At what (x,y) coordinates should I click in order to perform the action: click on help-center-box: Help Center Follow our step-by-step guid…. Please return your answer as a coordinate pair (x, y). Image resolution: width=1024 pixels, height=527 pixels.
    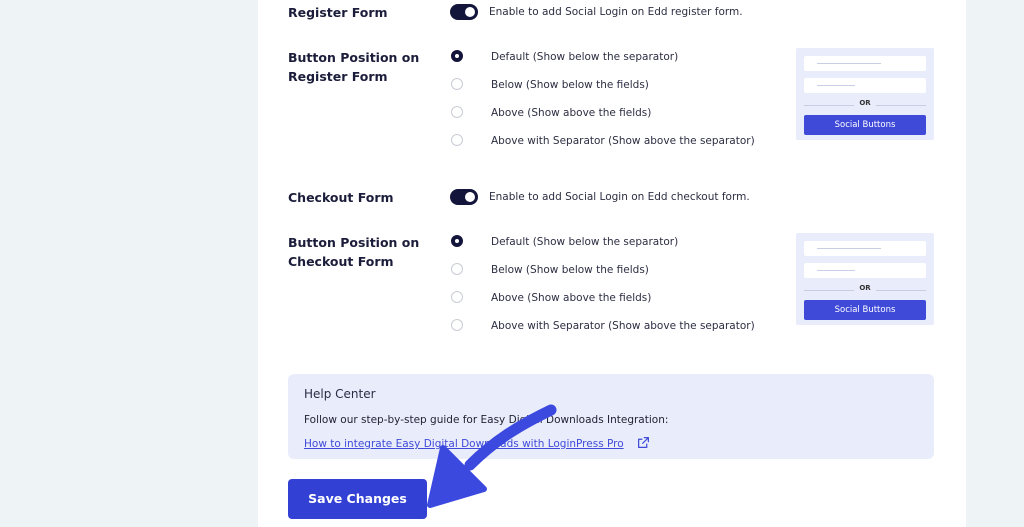
    Looking at the image, I should click on (611, 416).